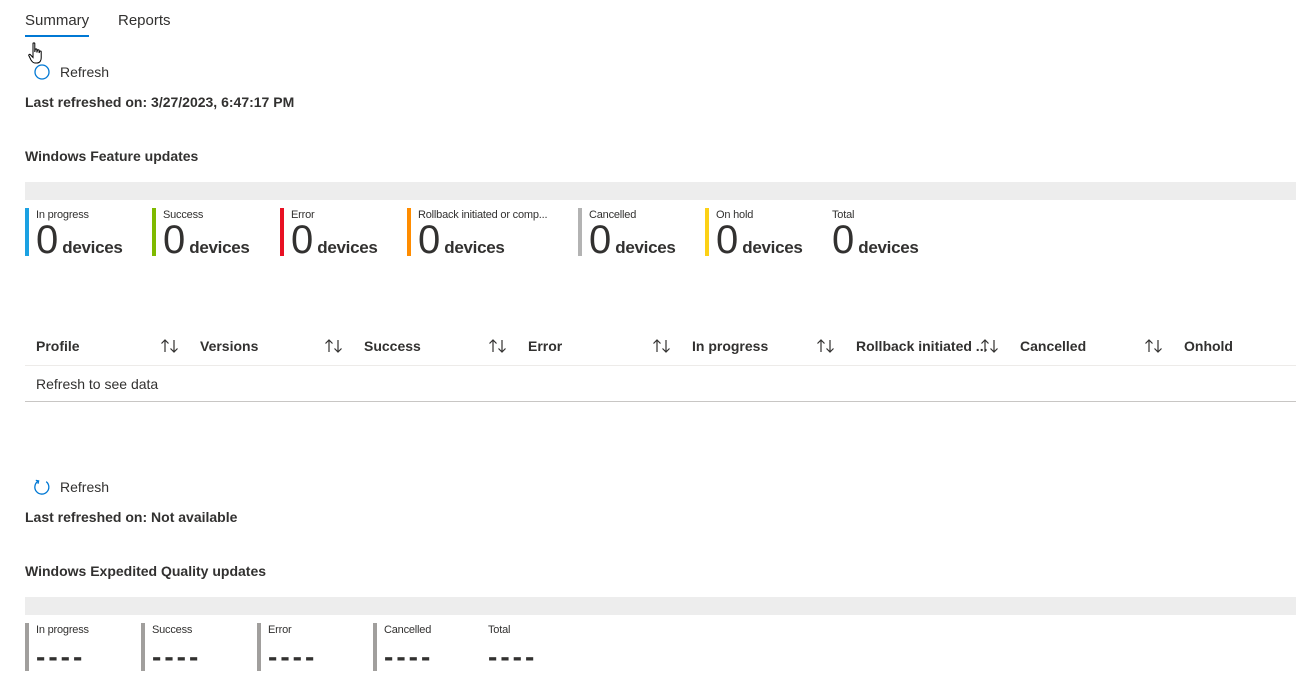 The image size is (1296, 697). I want to click on tile-label: Success, so click(172, 630).